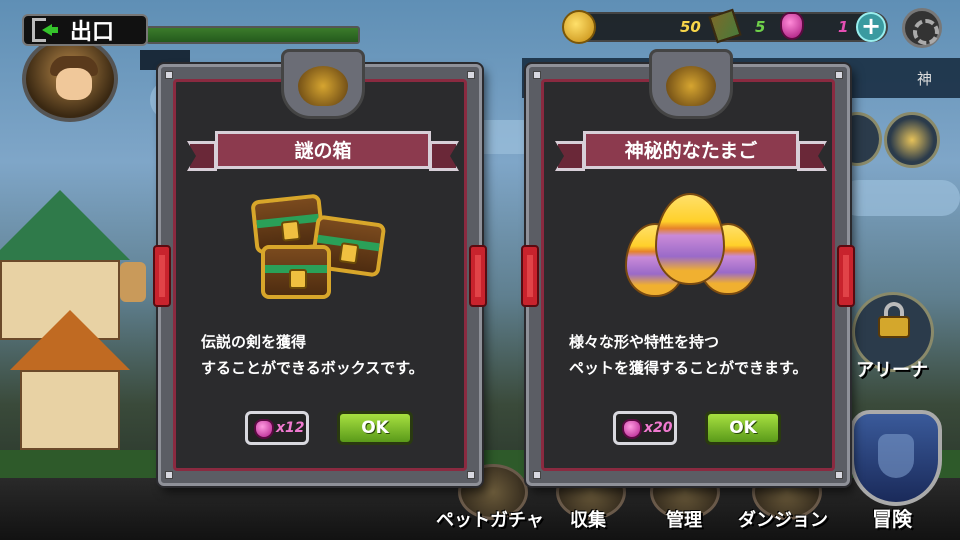 This screenshot has height=540, width=960. I want to click on dialog-title: 神秘的なたまご, so click(691, 151).